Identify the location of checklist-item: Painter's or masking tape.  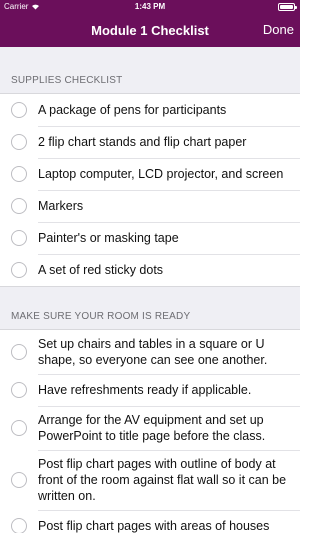
(150, 238).